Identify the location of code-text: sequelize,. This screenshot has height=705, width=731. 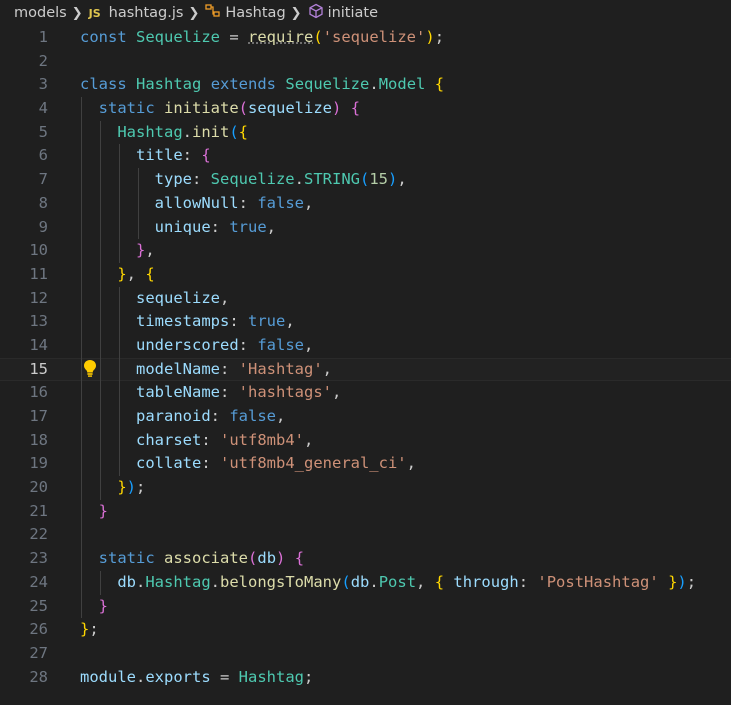
(154, 299).